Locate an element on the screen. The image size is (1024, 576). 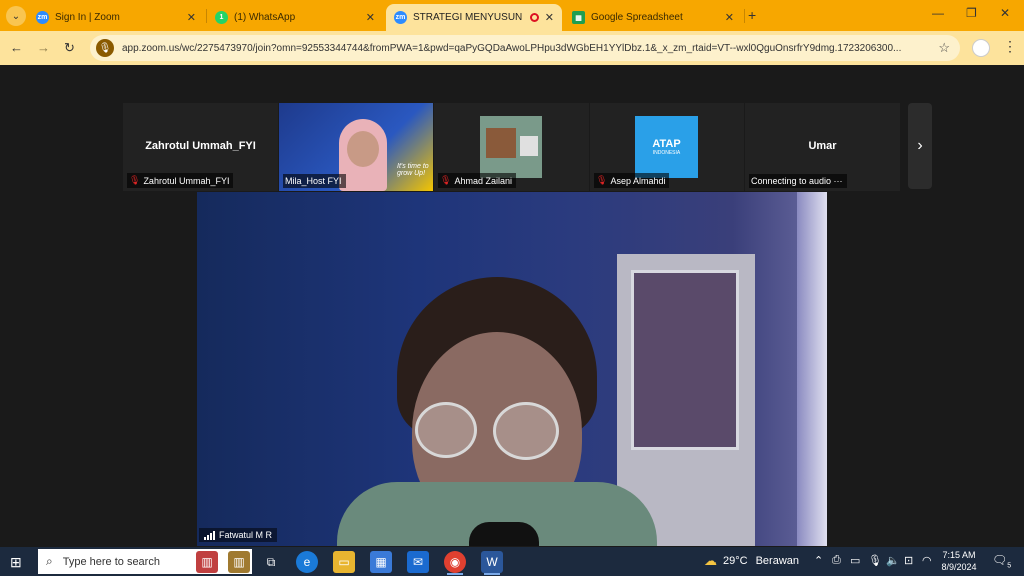
windows-start-icon: ⊞ is located at coordinates (16, 562).